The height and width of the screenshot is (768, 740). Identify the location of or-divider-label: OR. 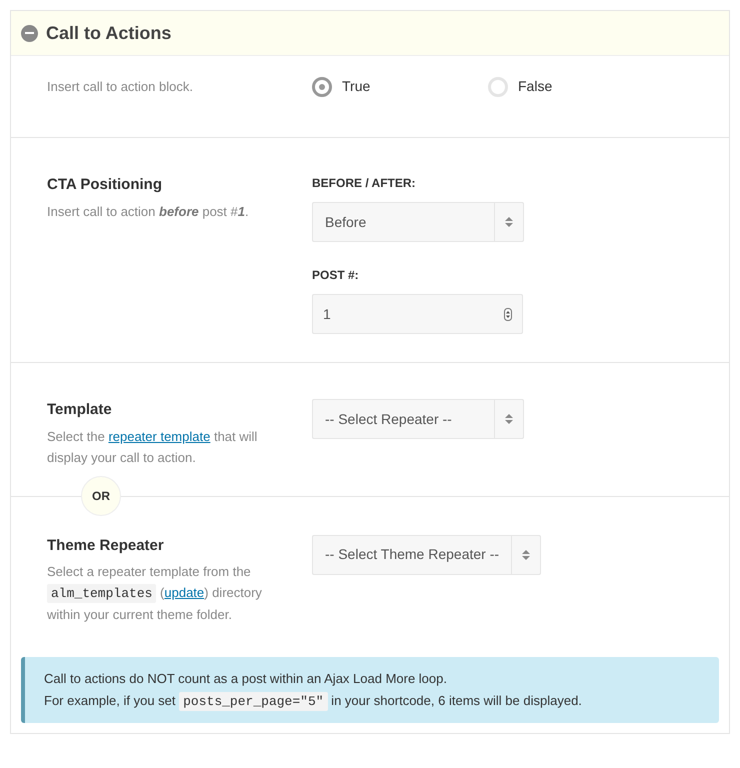
(101, 496).